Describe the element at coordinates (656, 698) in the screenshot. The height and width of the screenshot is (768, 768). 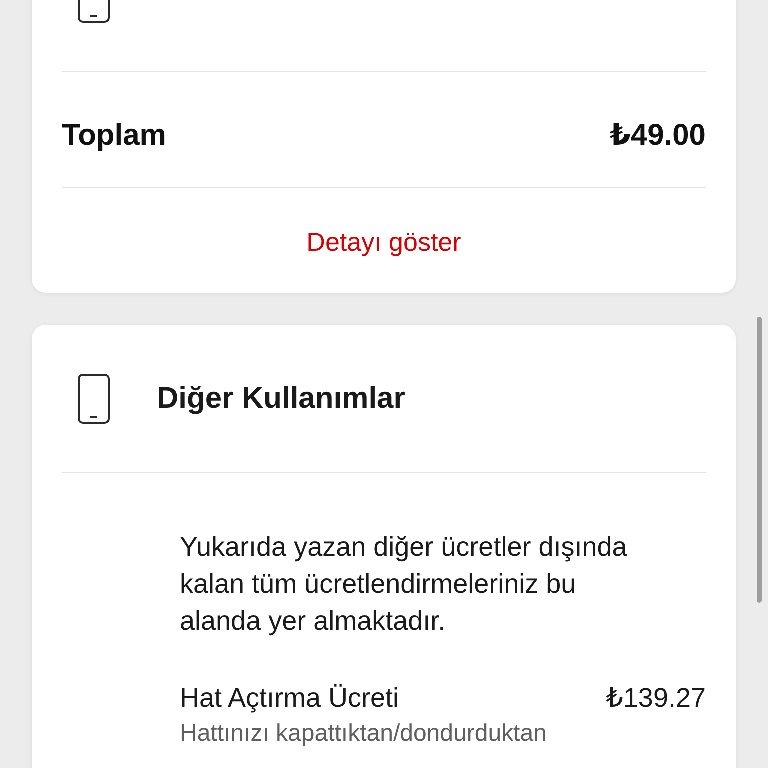
I see `charge-amount: ₺139.27` at that location.